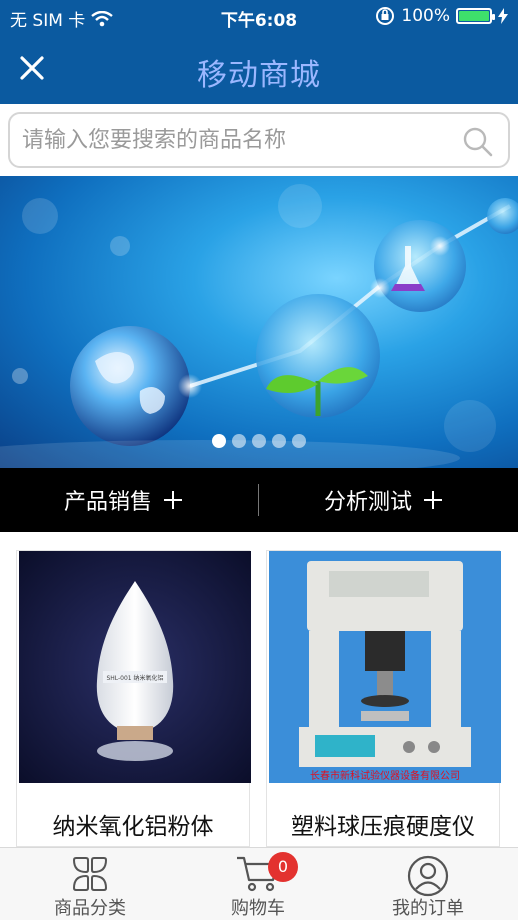 Image resolution: width=518 pixels, height=920 pixels. What do you see at coordinates (385, 667) in the screenshot?
I see `hardness-tester-image: 长春市新科试验仪器设备有限公司` at bounding box center [385, 667].